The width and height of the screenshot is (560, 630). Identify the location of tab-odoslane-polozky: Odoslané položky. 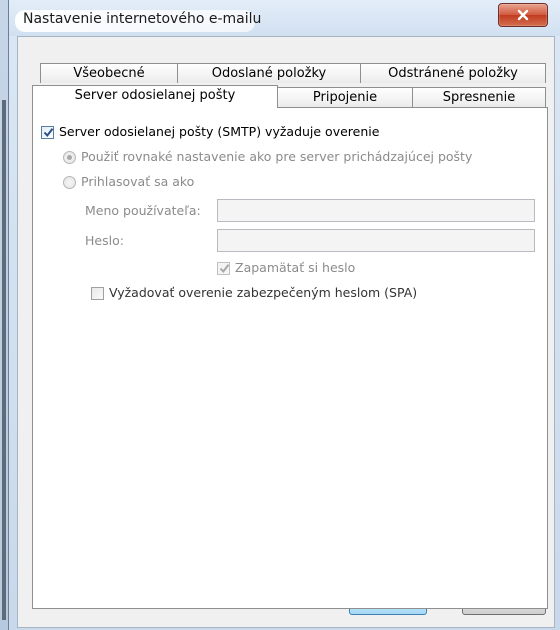
(269, 73).